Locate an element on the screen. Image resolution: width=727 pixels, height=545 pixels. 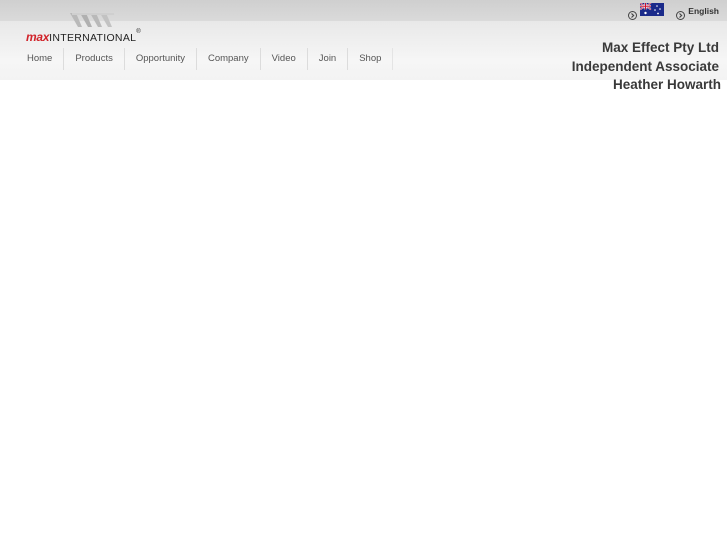
logo-international-text: INTERNATIONAL is located at coordinates (93, 38).